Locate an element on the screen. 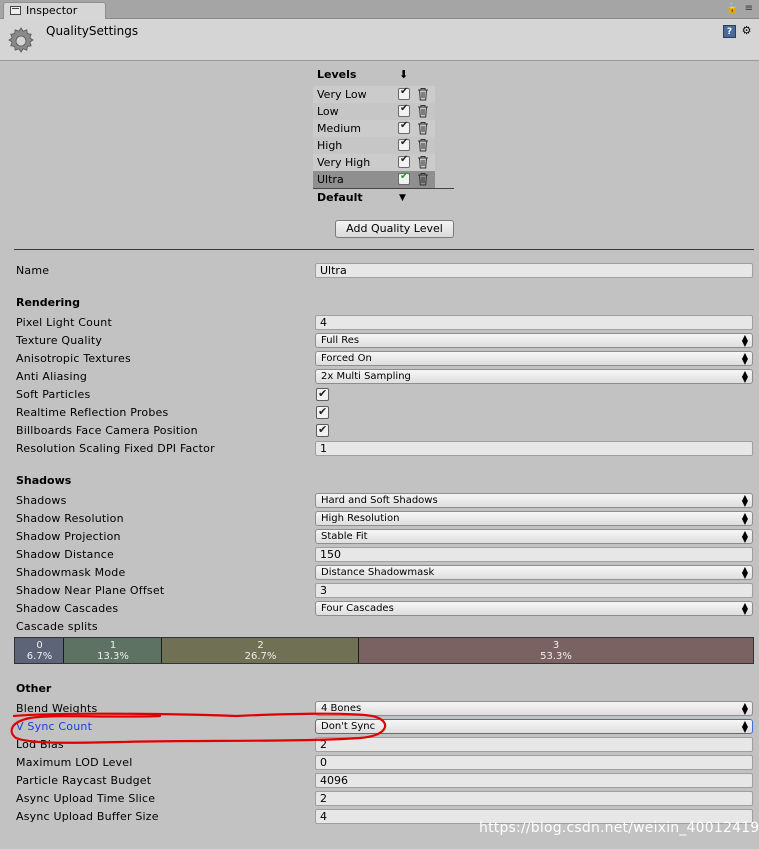  texture-quality-label: Texture Quality is located at coordinates (59, 340).